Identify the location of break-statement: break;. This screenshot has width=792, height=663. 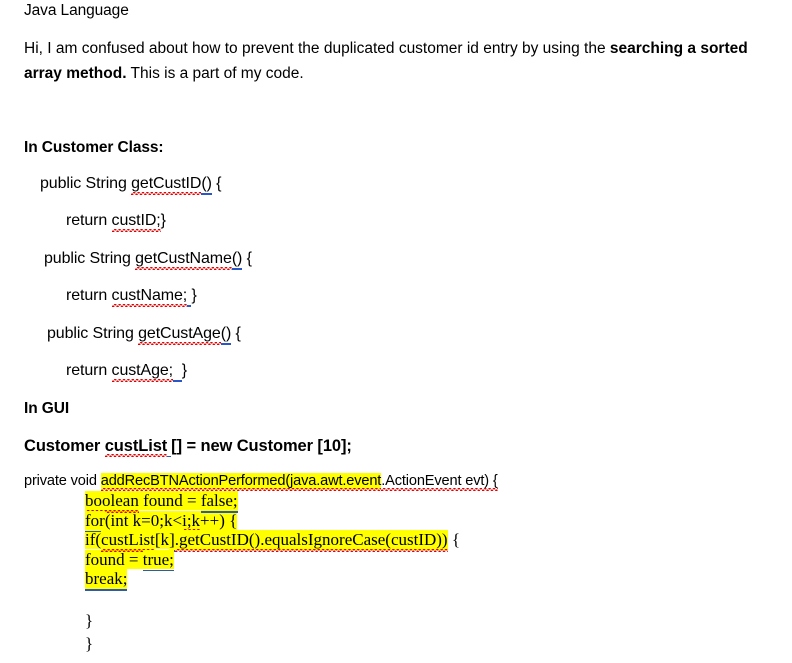
(272, 579).